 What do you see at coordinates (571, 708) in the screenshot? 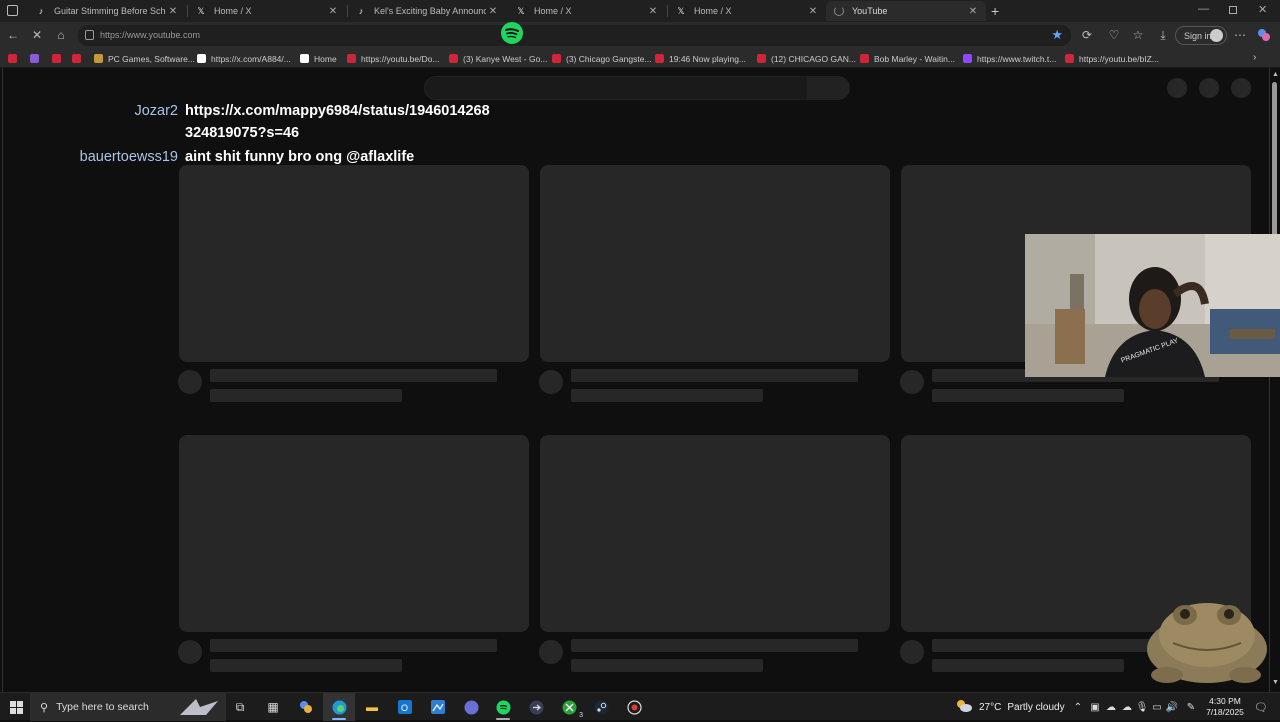
I see `xbox-icon: 3` at bounding box center [571, 708].